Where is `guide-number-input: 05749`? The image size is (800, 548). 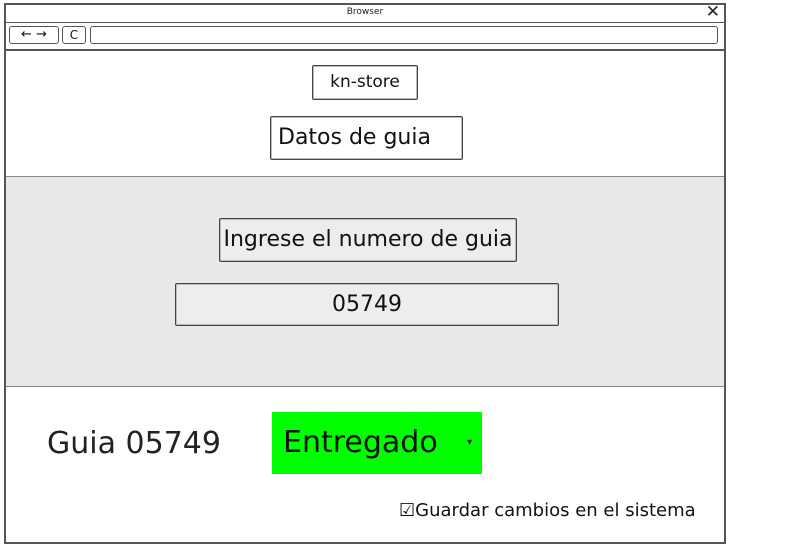 guide-number-input: 05749 is located at coordinates (367, 304).